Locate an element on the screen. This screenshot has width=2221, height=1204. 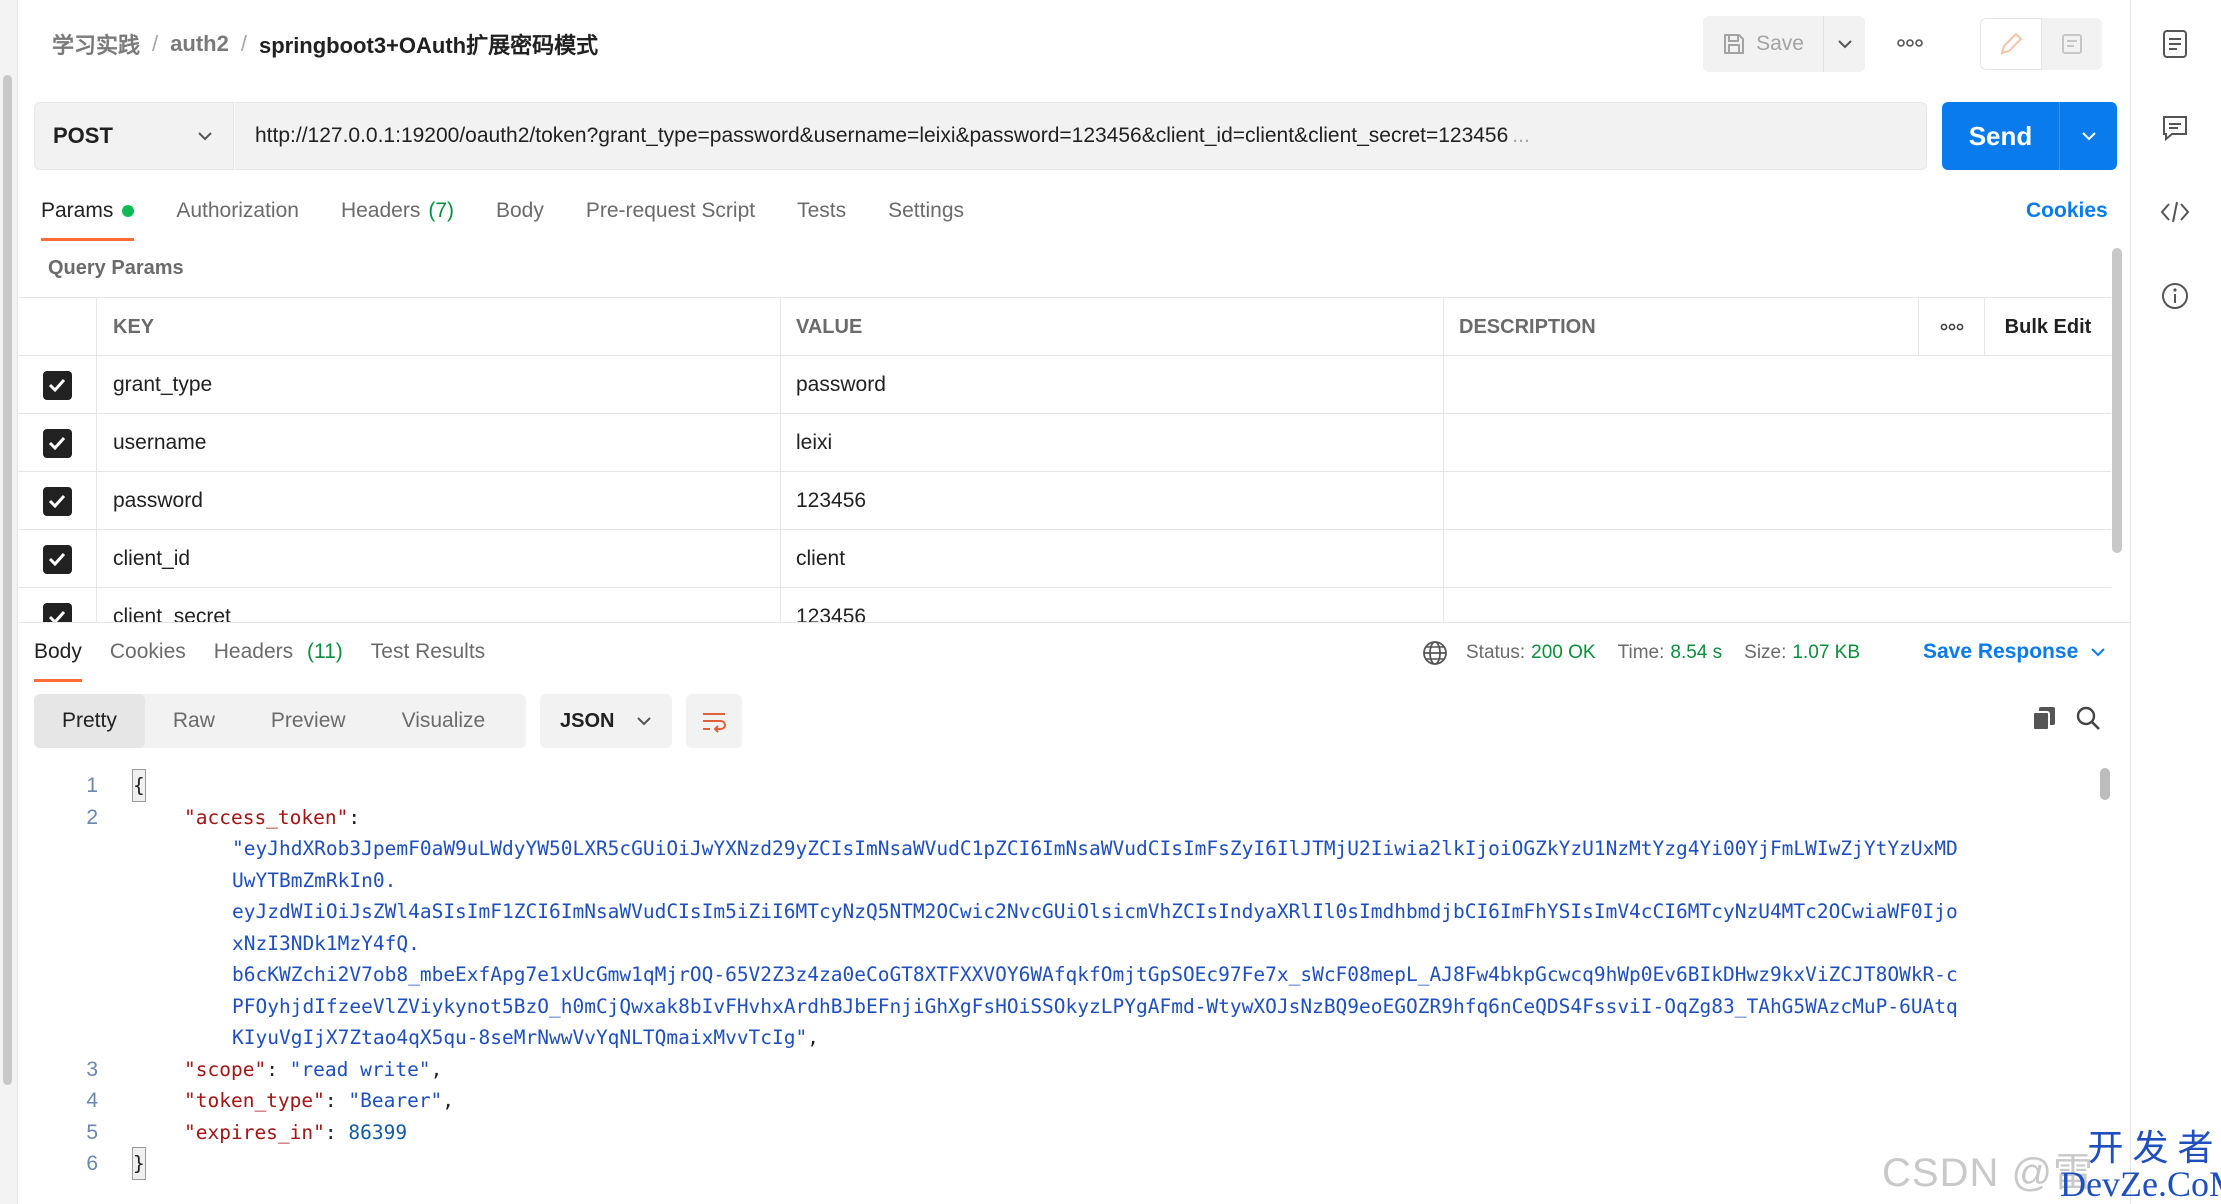
param-key-cell: client_id is located at coordinates (438, 559).